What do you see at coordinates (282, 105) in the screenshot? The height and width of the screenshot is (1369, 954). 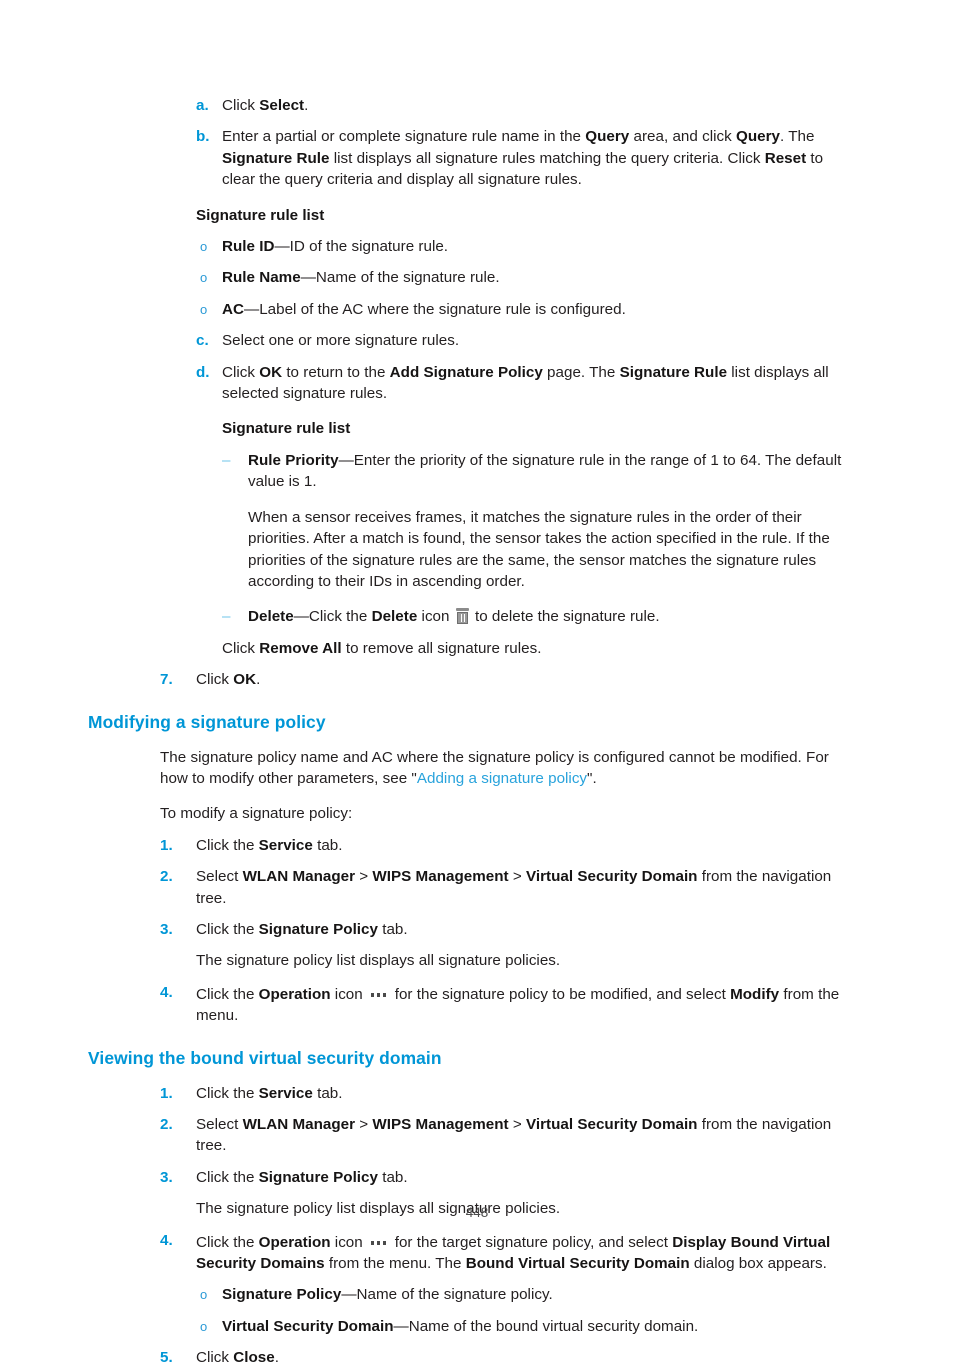 I see `step-a-bold-select: Select` at bounding box center [282, 105].